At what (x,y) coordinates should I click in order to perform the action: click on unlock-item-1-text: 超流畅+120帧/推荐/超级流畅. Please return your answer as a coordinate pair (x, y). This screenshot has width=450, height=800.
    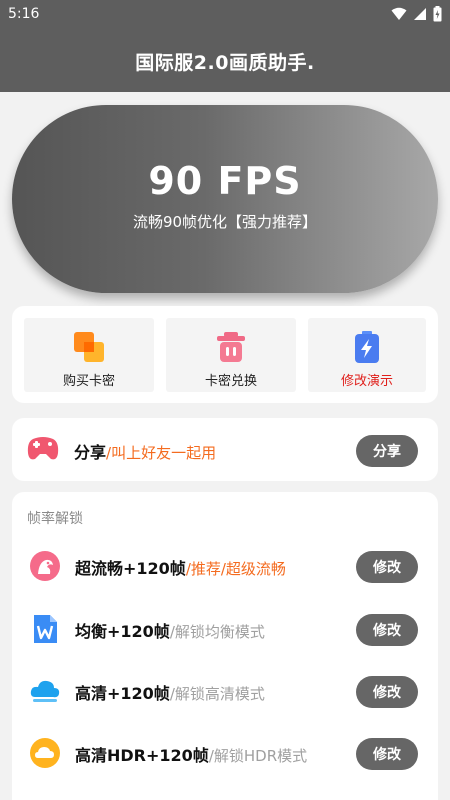
    Looking at the image, I should click on (180, 567).